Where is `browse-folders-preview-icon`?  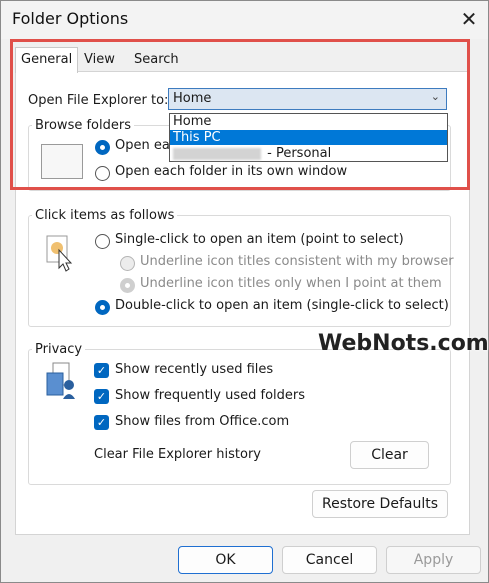
browse-folders-preview-icon is located at coordinates (62, 161).